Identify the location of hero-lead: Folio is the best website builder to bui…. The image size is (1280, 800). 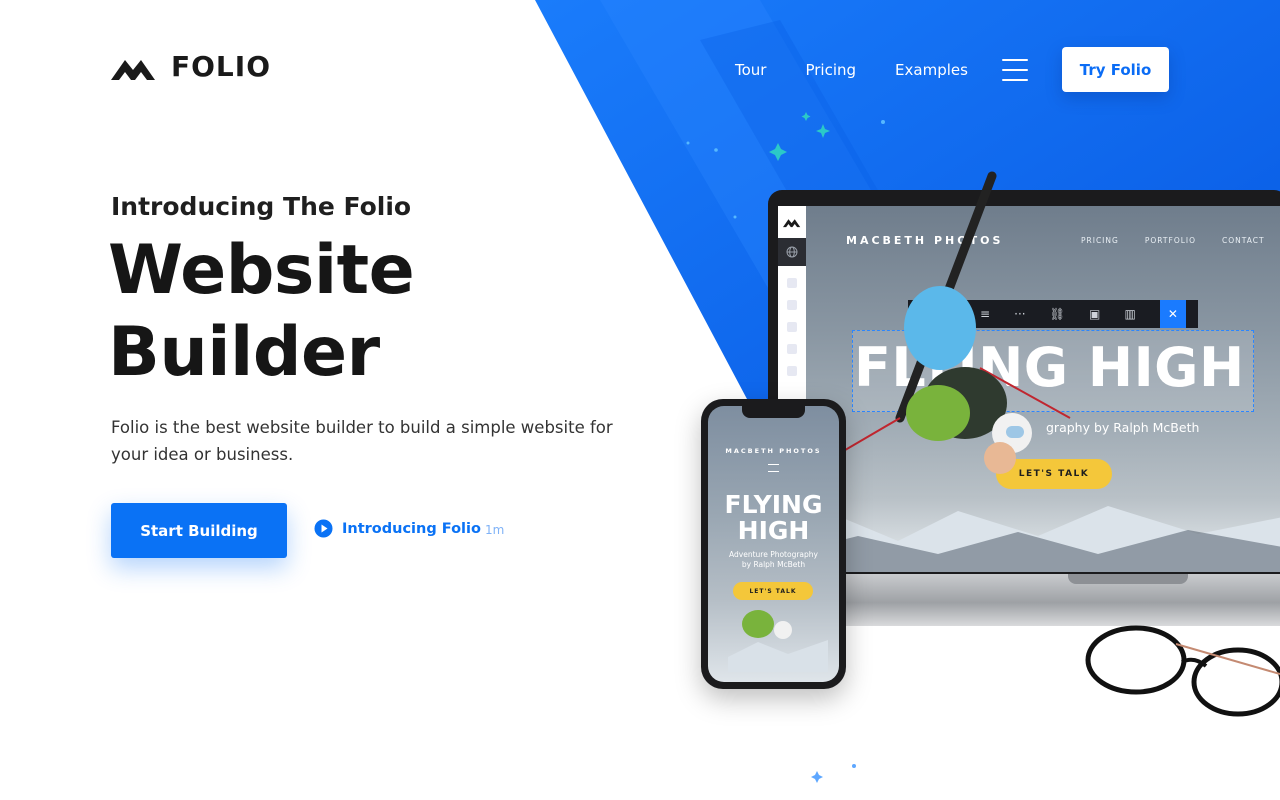
(362, 441).